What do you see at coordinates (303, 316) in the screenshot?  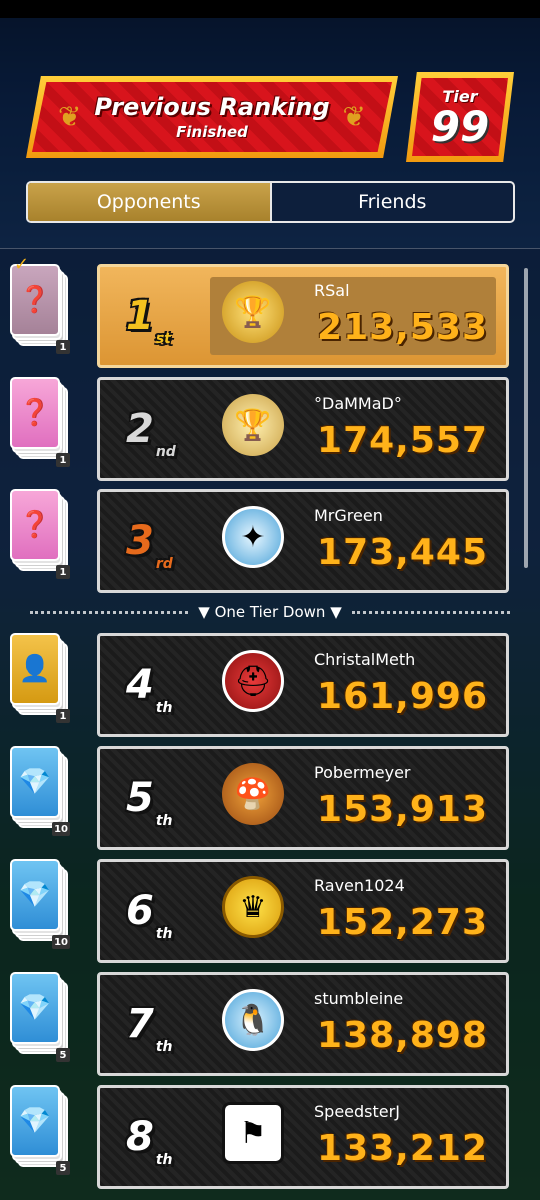 I see `player-entry: 1st 🏆 RSal 213,533` at bounding box center [303, 316].